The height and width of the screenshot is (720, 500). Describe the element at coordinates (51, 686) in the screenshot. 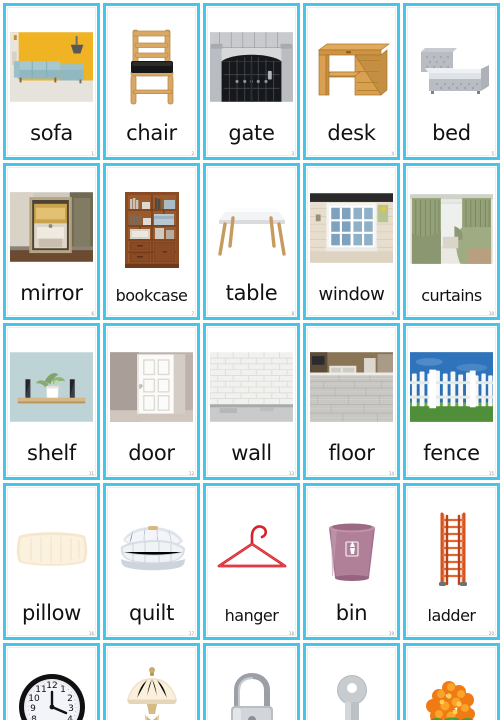

I see `svg-text: 12` at that location.